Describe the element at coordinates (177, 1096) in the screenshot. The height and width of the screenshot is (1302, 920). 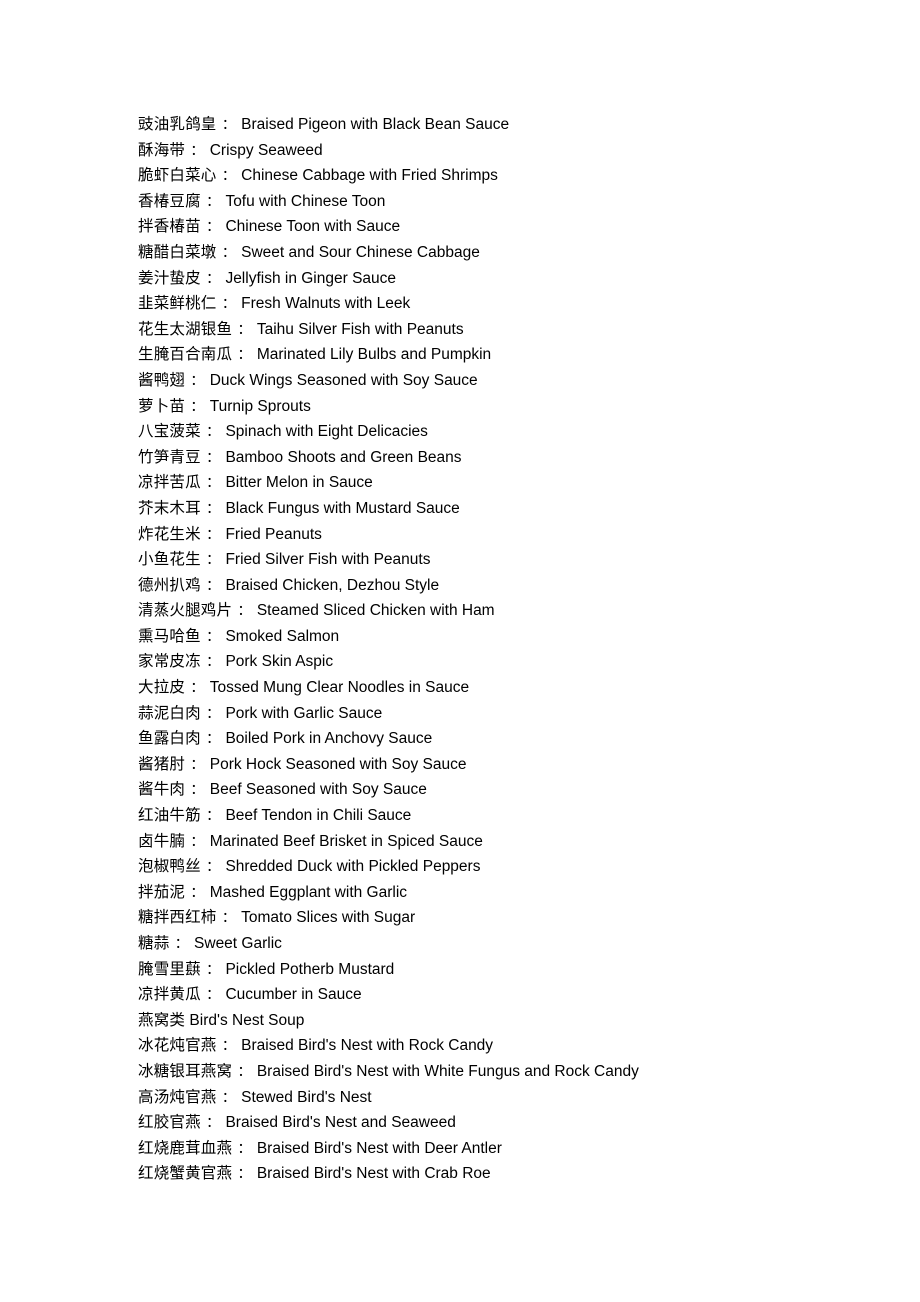
I see `menu-entry-name-cn: 高汤炖官燕` at that location.